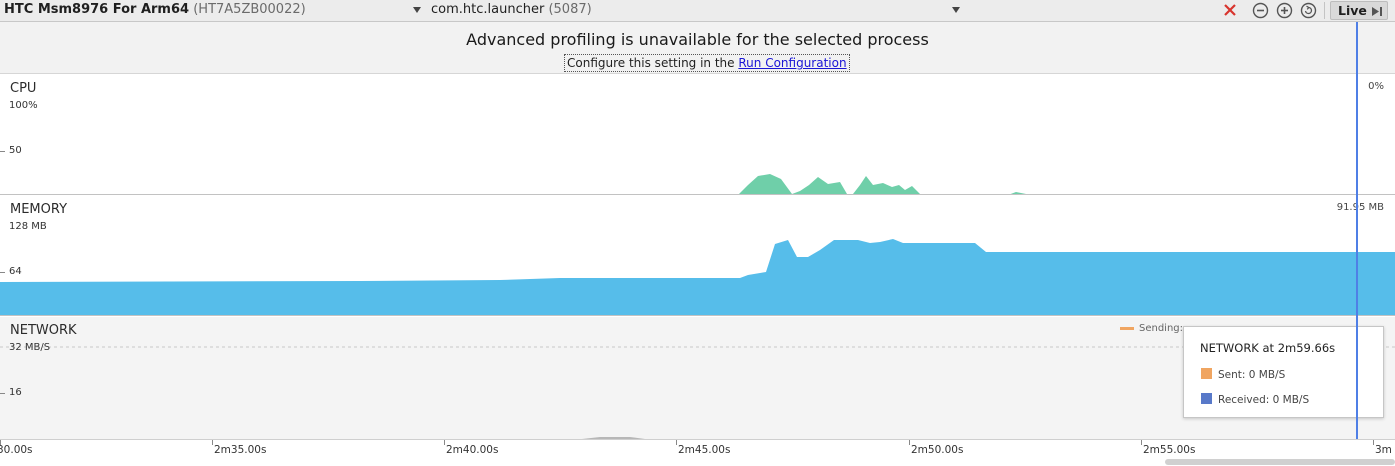 The height and width of the screenshot is (466, 1395). Describe the element at coordinates (792, 63) in the screenshot. I see `run-configuration-link: Run Configuration` at that location.